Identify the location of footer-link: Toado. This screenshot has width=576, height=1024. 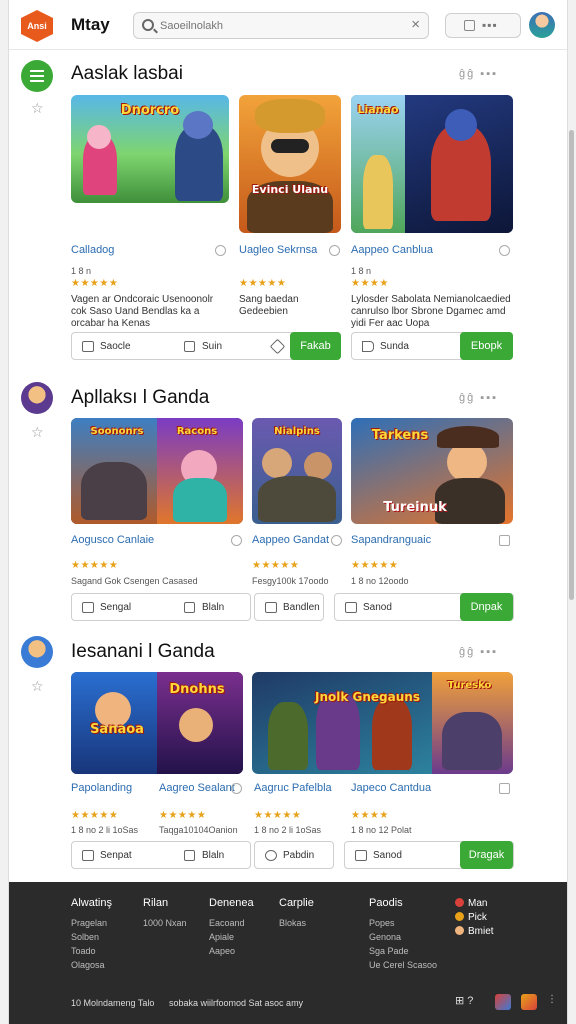
(91, 951).